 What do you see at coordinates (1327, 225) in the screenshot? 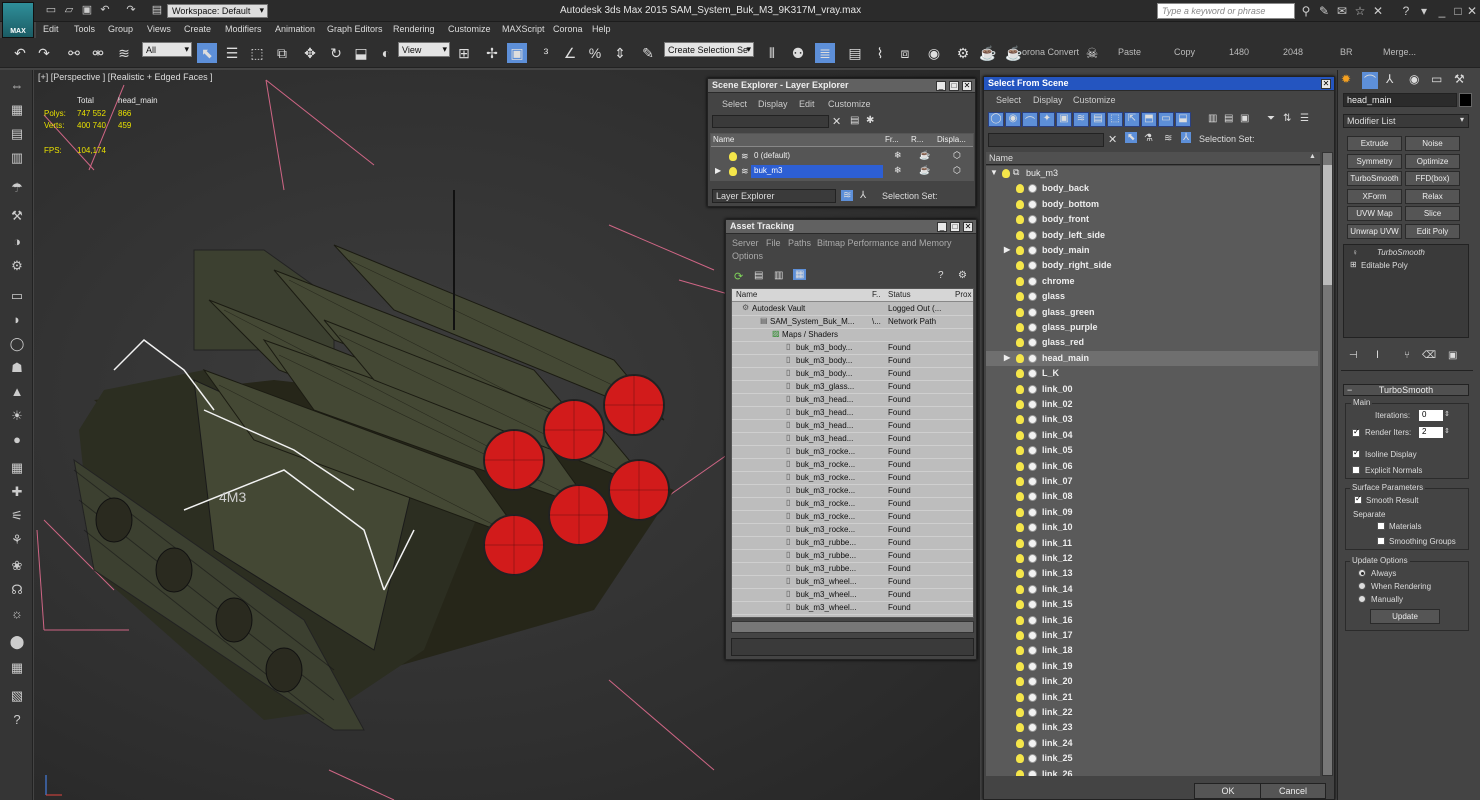
I see `sfs-scroll-thumb` at bounding box center [1327, 225].